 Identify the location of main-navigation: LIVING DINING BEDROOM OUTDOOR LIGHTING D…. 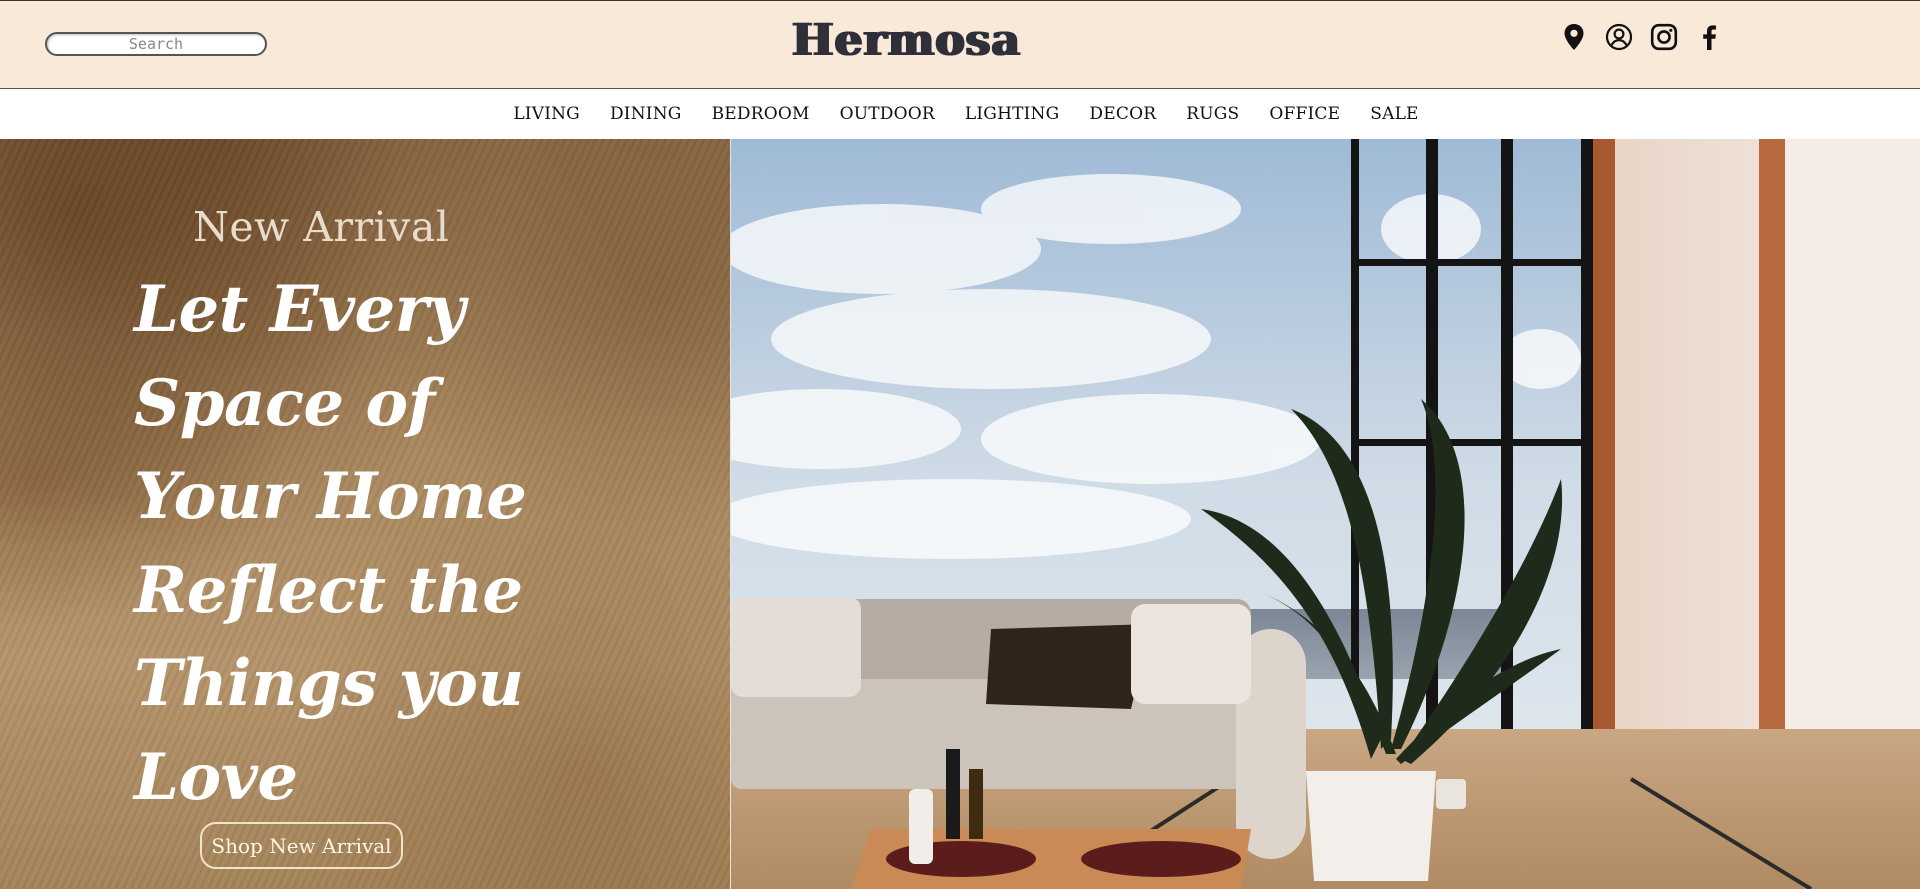
(960, 114).